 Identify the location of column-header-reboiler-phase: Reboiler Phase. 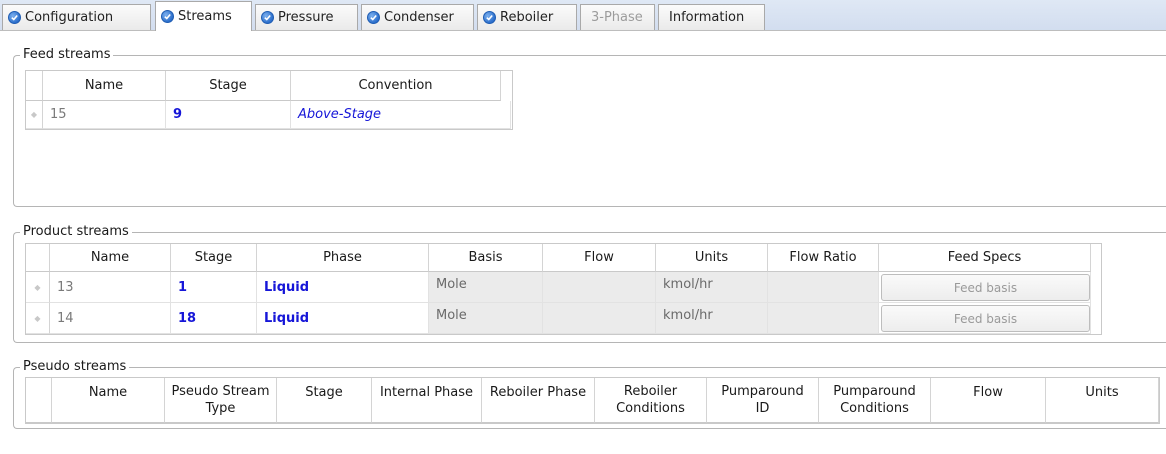
(538, 400).